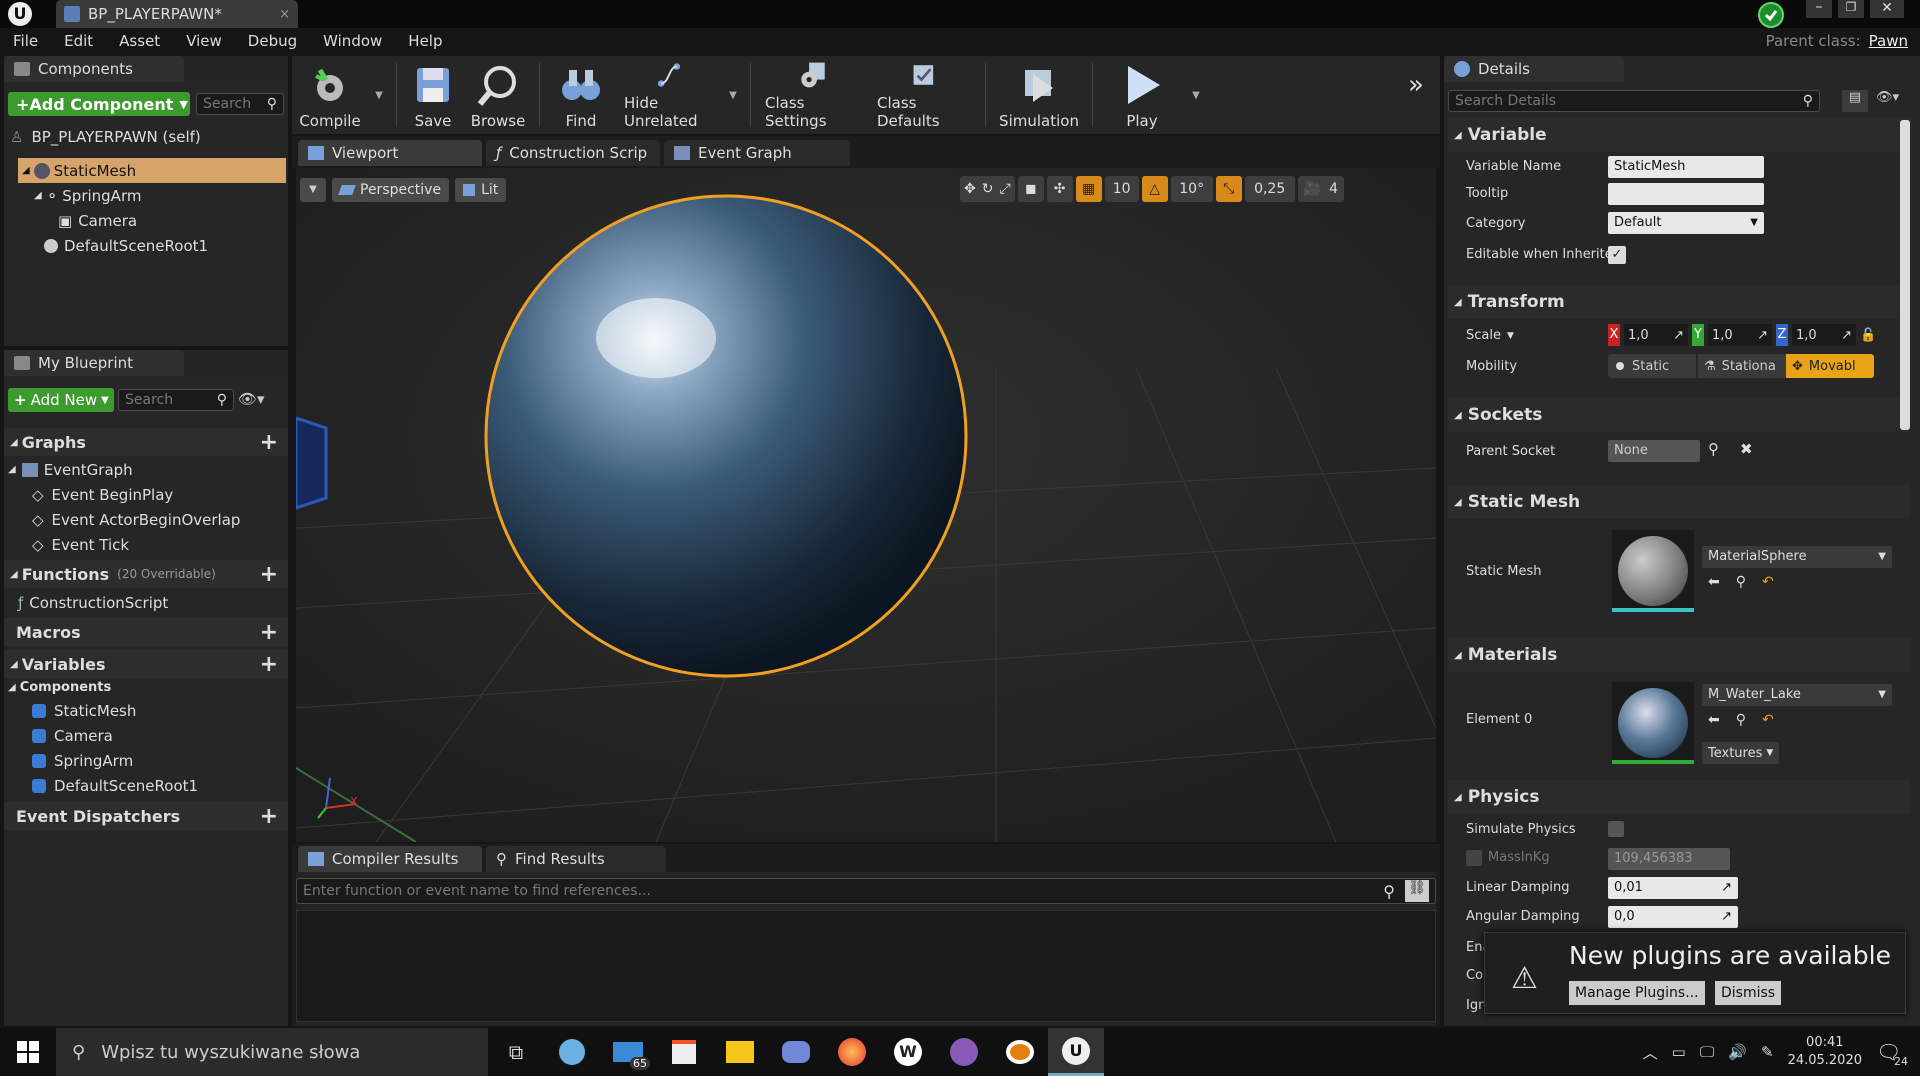 This screenshot has height=1076, width=1920. I want to click on materials-section: ◢ Materials, so click(1679, 655).